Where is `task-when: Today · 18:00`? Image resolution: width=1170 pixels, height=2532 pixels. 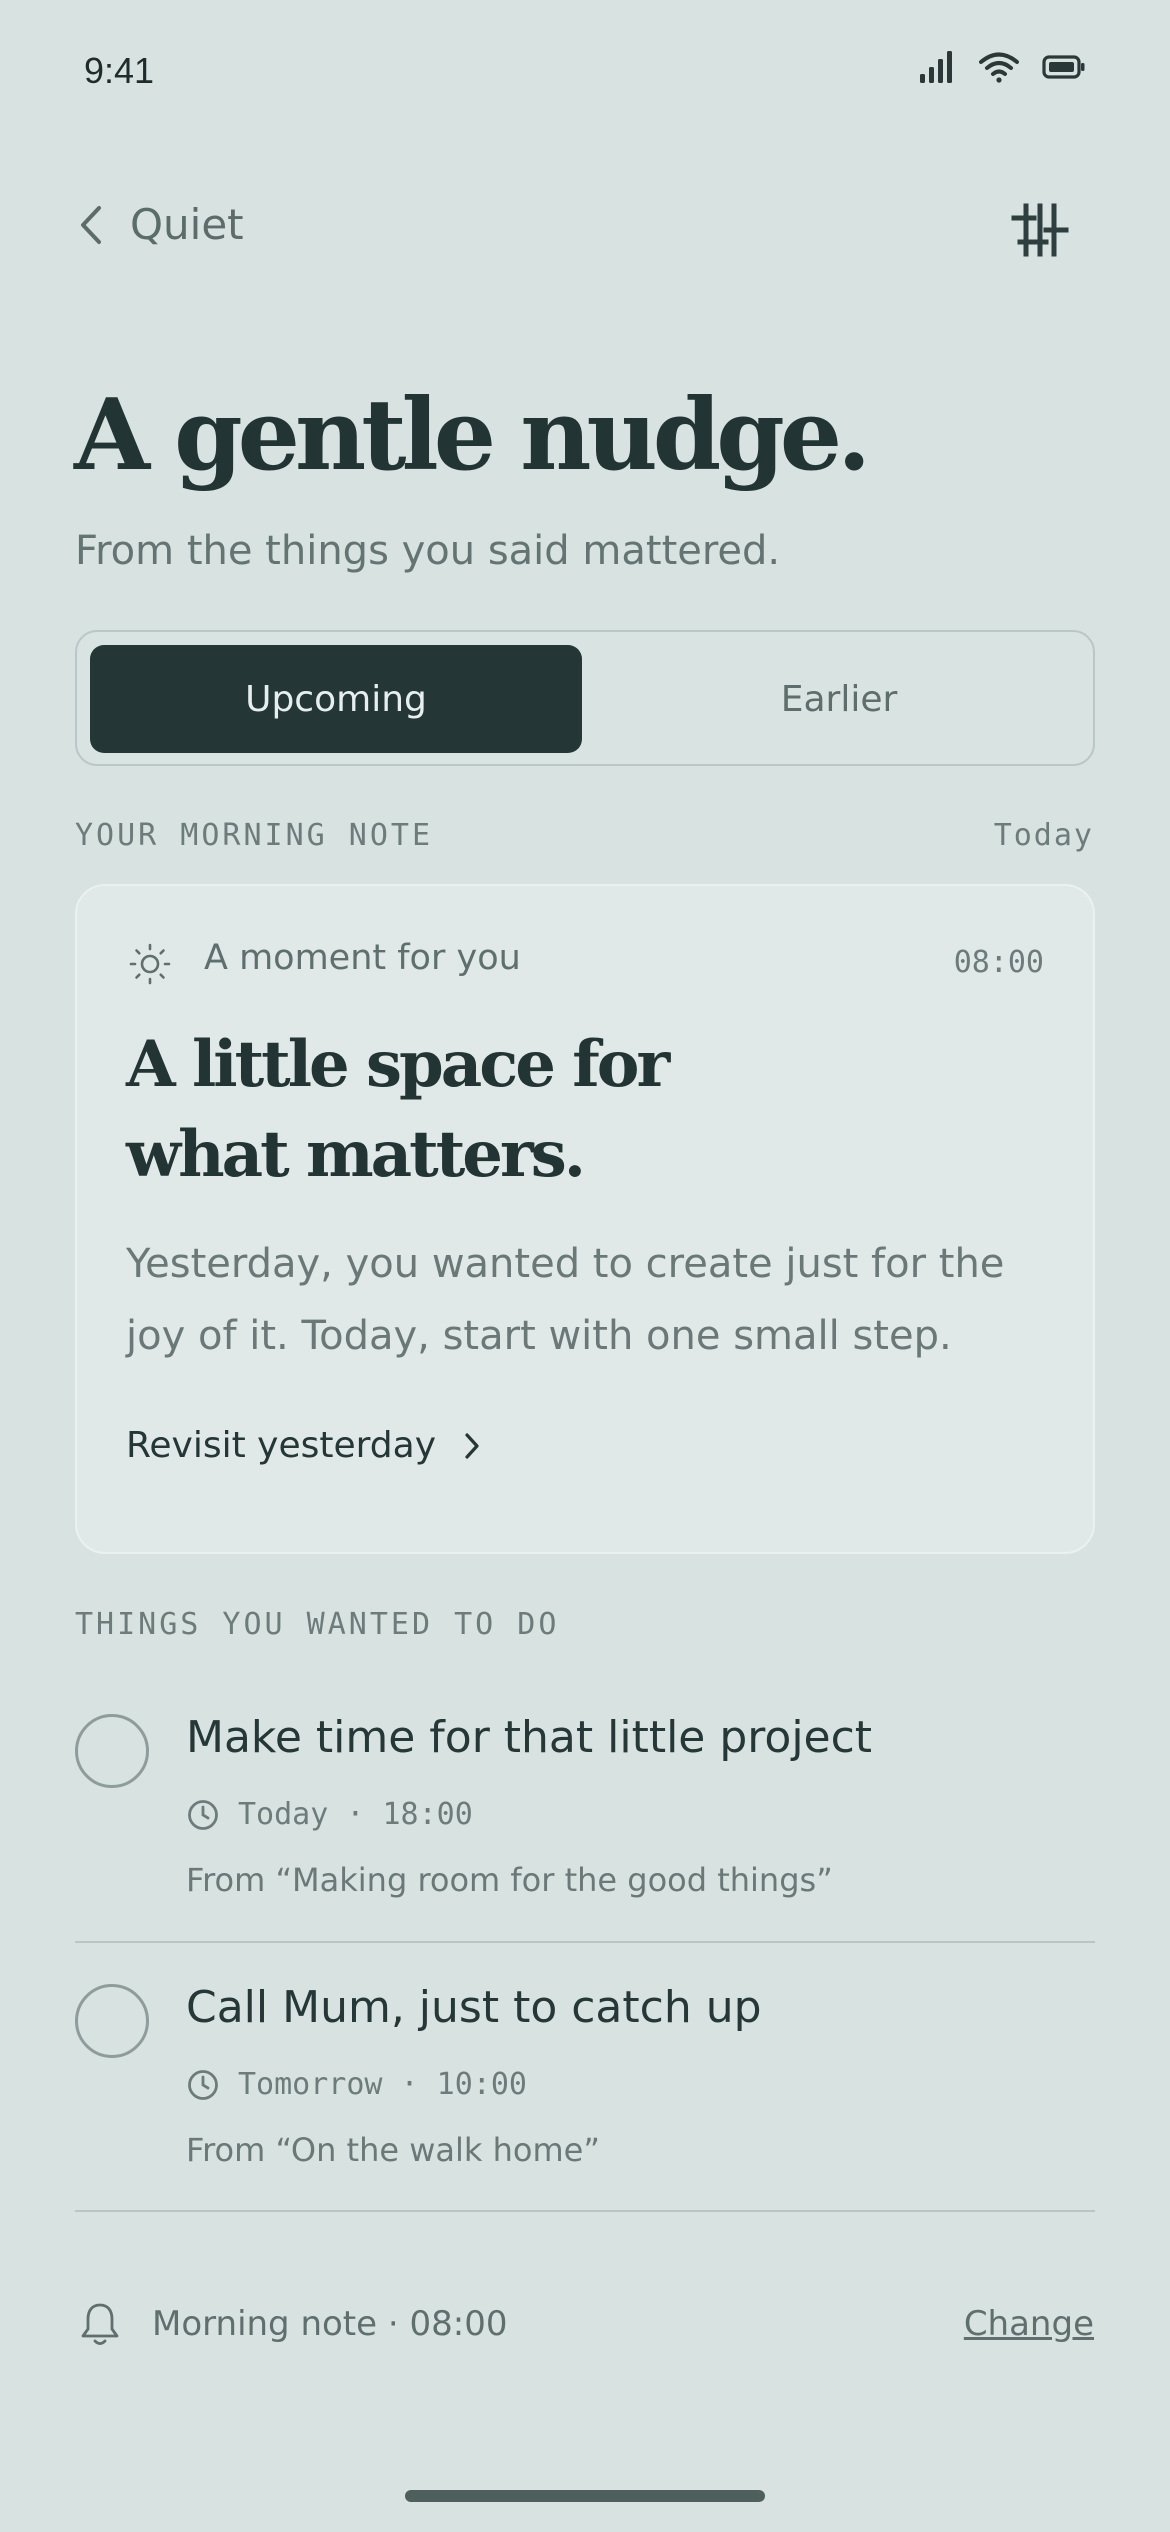
task-when: Today · 18:00 is located at coordinates (355, 1814).